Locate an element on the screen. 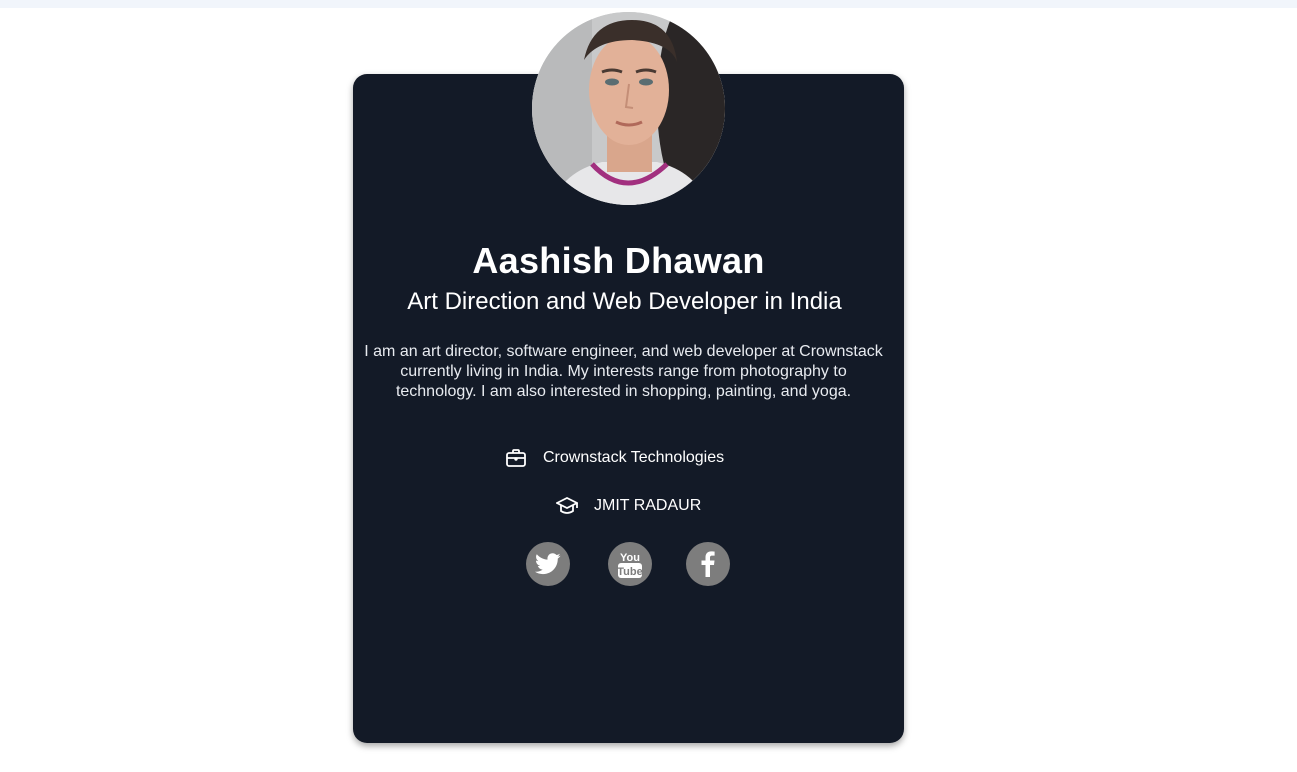  facebook-button is located at coordinates (708, 564).